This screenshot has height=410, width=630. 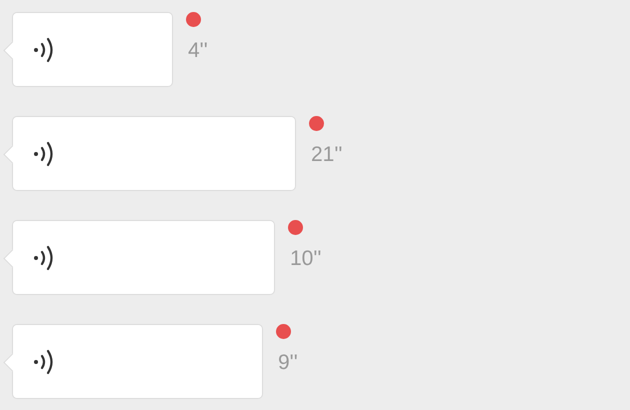 I want to click on duration-label: 4'', so click(x=198, y=51).